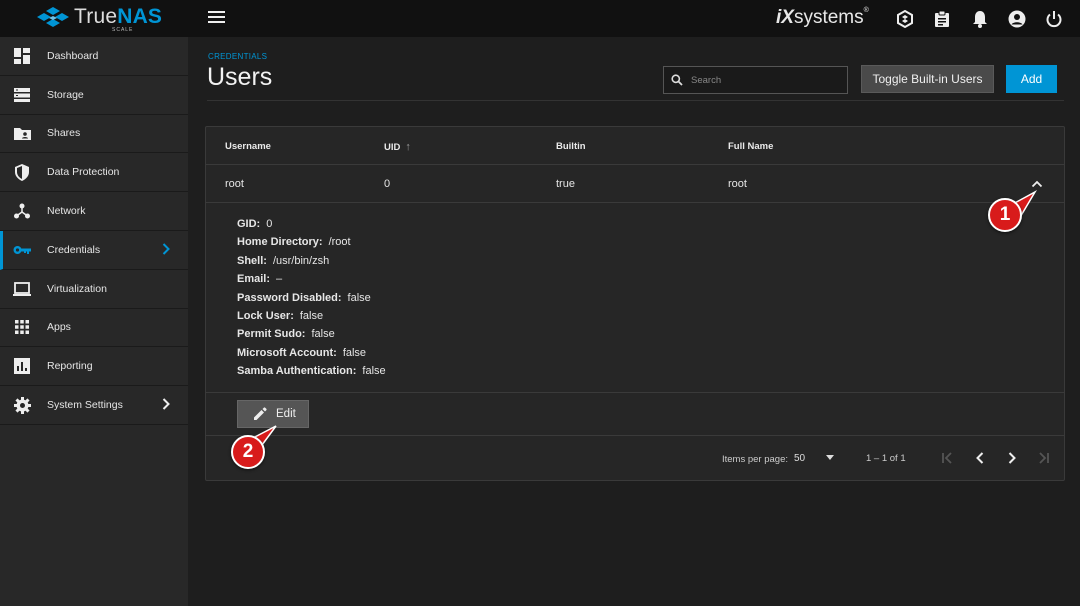  What do you see at coordinates (980, 19) in the screenshot?
I see `bell-icon` at bounding box center [980, 19].